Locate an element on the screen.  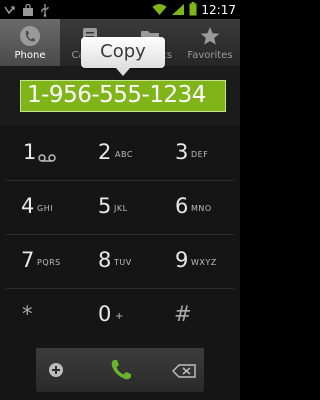
key-5: 5 JKL is located at coordinates (120, 207).